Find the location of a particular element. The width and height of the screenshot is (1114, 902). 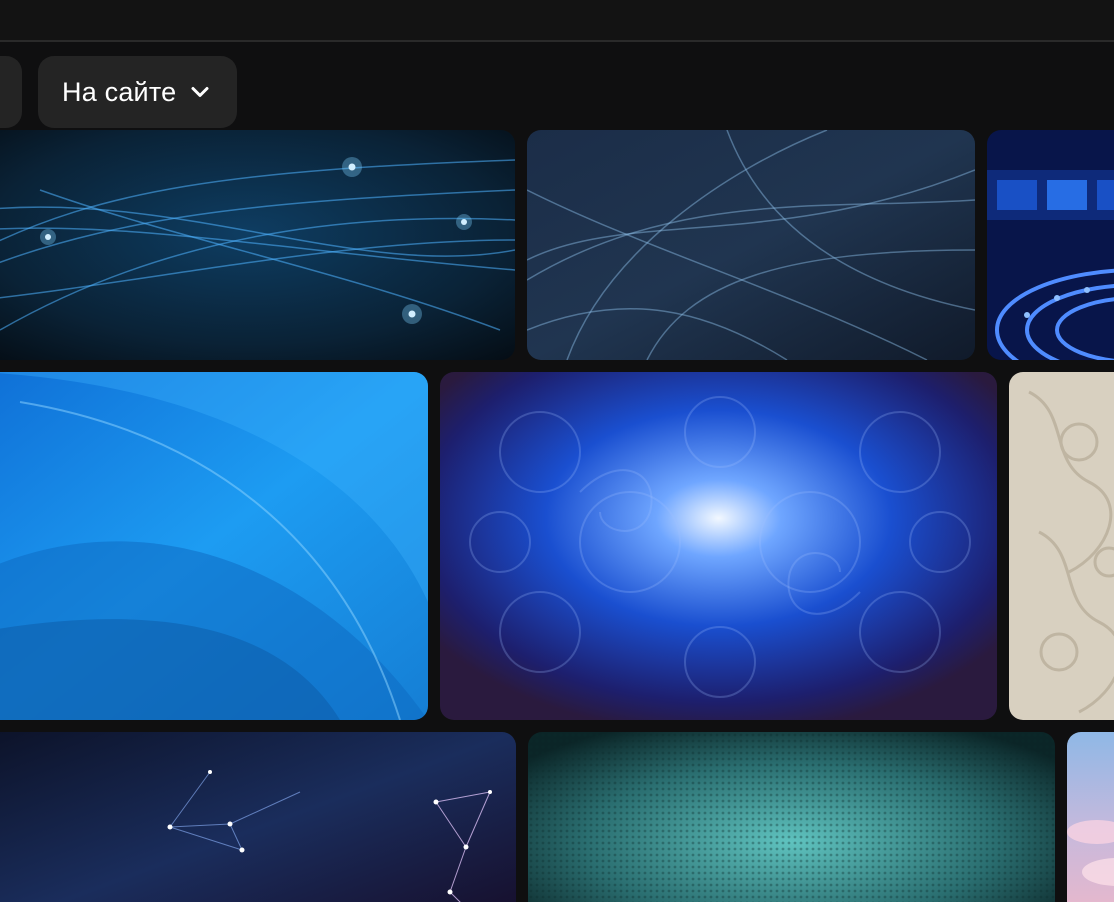

result-image-blue-stage-rings is located at coordinates (1050, 245).